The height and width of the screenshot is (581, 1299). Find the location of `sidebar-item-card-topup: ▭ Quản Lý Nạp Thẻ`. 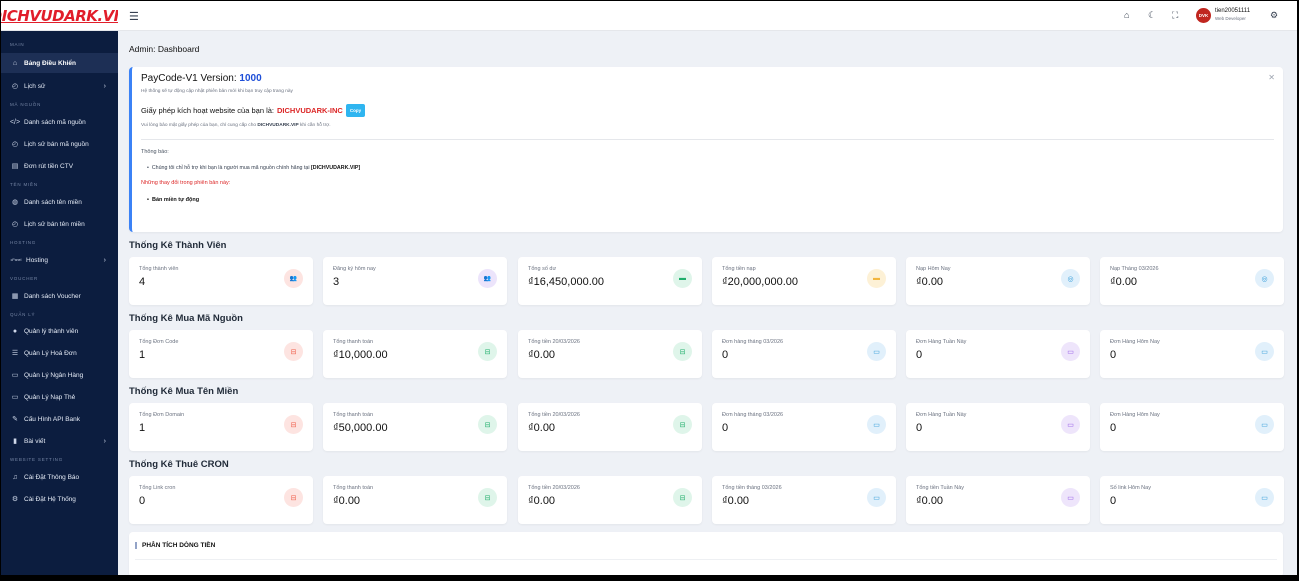

sidebar-item-card-topup: ▭ Quản Lý Nạp Thẻ is located at coordinates (59, 397).